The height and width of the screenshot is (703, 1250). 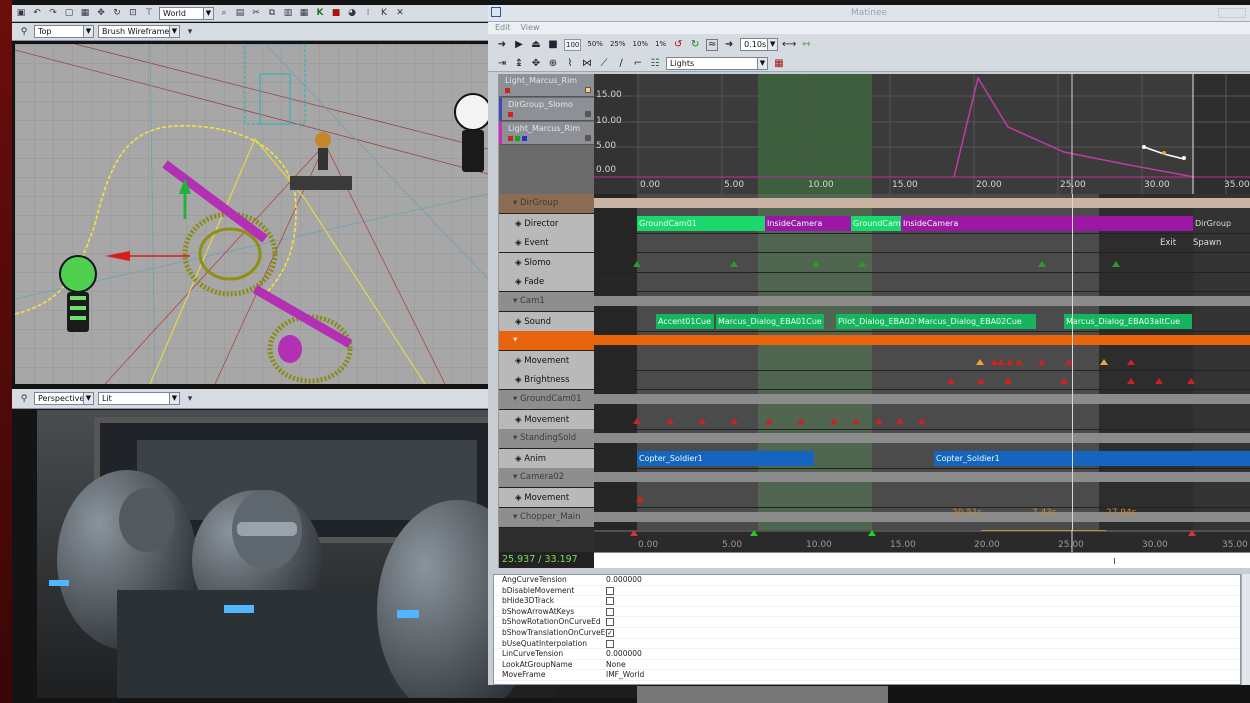 I want to click on track-segment: Marcus_Dialog_EBA03altCue, so click(x=1128, y=321).